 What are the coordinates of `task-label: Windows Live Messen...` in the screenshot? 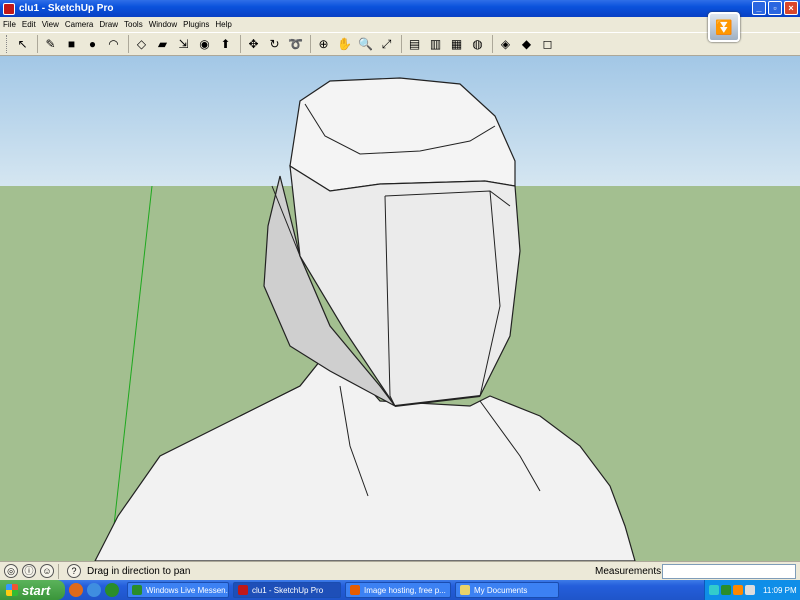 It's located at (187, 590).